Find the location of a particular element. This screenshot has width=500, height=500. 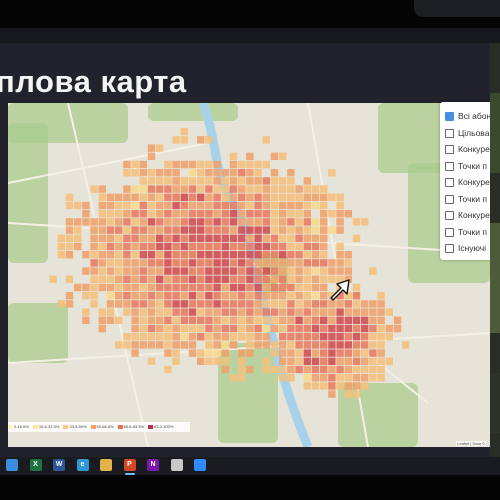

layer-item: Точки п is located at coordinates (467, 166).